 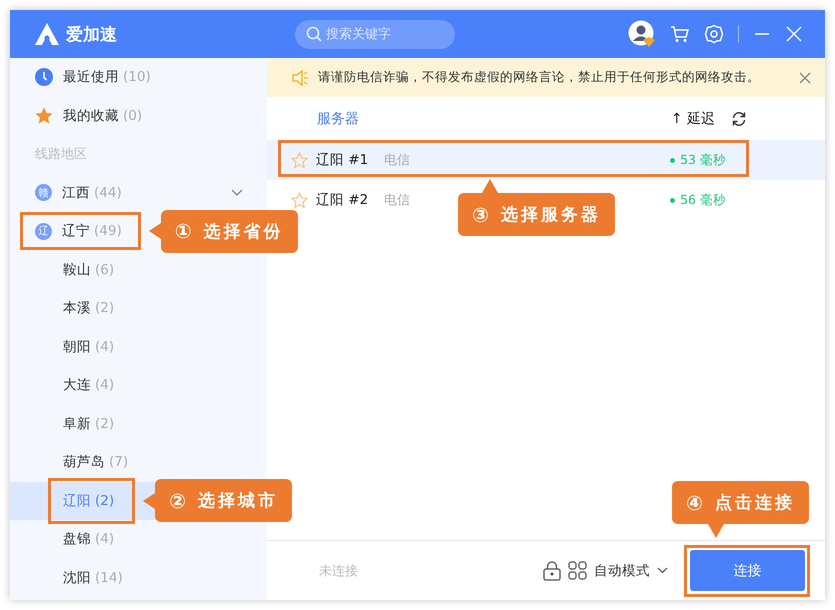 What do you see at coordinates (342, 200) in the screenshot?
I see `server-name: 辽阳 #2` at bounding box center [342, 200].